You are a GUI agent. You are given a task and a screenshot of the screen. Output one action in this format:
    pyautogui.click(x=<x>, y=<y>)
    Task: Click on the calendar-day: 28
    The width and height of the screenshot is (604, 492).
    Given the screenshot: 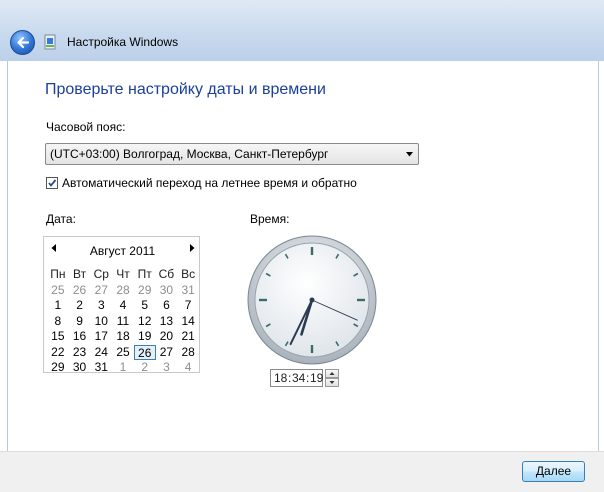 What is the action you would take?
    pyautogui.click(x=188, y=353)
    